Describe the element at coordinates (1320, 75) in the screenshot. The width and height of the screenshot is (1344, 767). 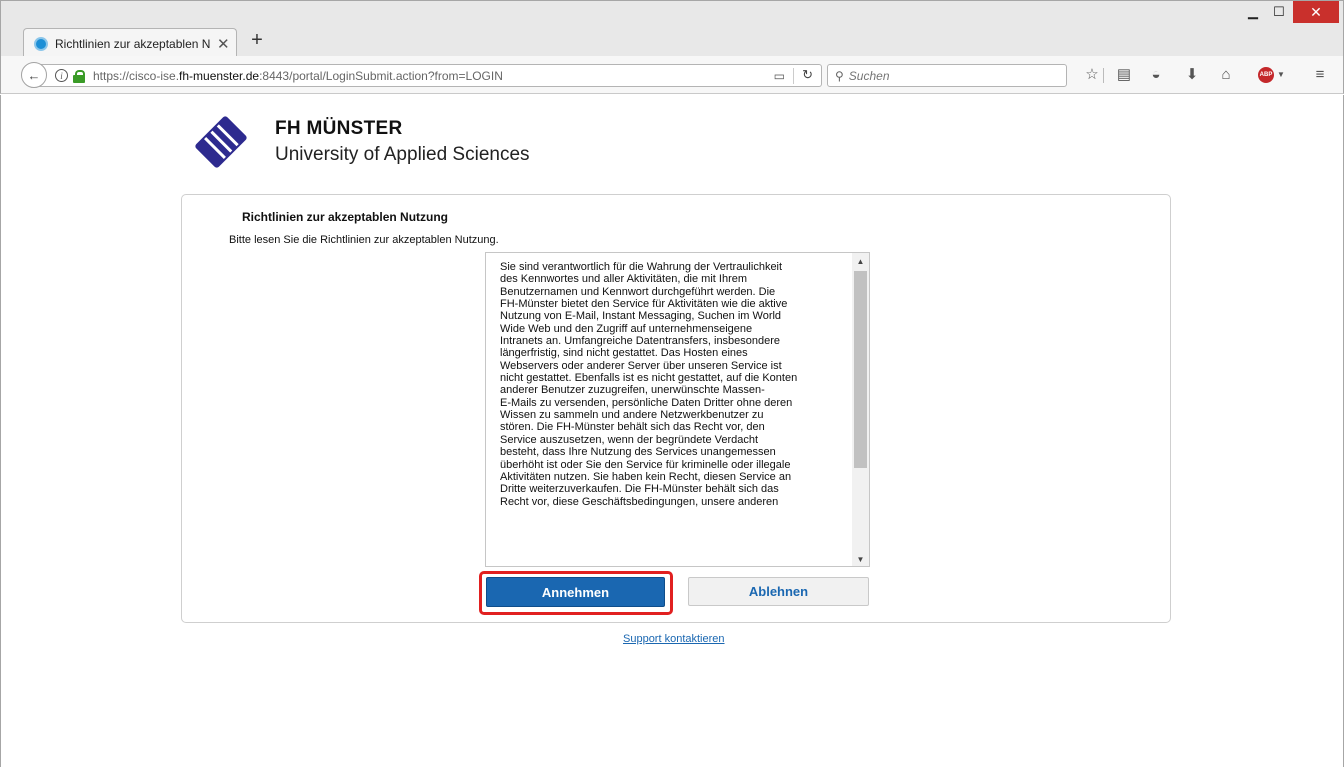
I see `menu-icon: ≡` at that location.